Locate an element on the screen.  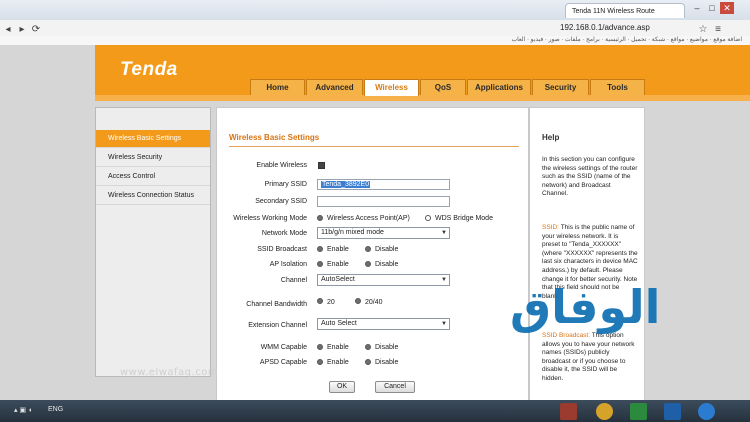
apsd-disable-radio is located at coordinates (368, 362).